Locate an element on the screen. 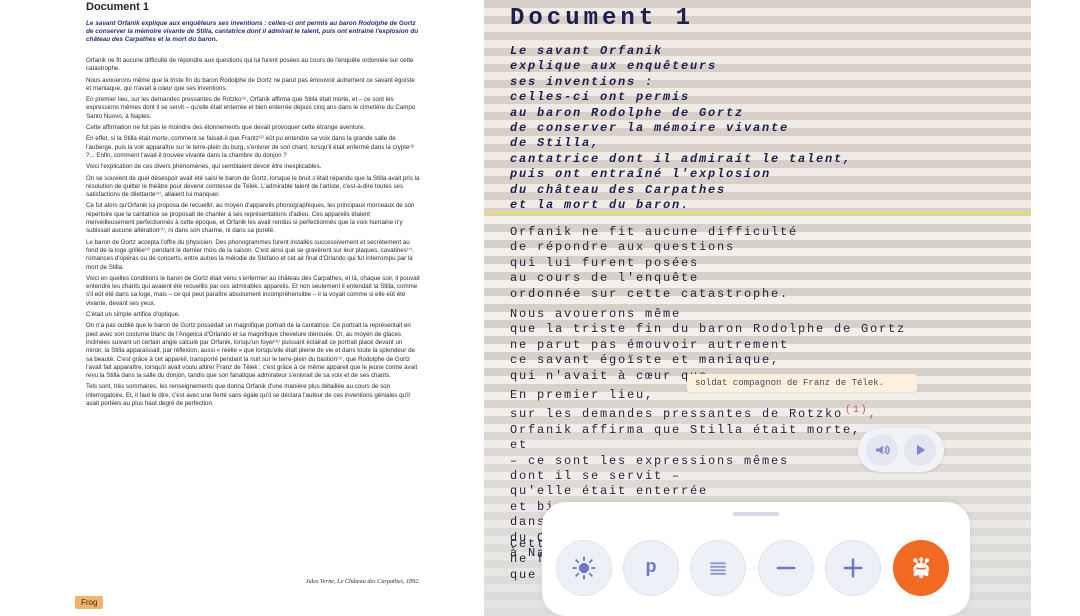 The height and width of the screenshot is (616, 1080). sun-icon is located at coordinates (584, 568).